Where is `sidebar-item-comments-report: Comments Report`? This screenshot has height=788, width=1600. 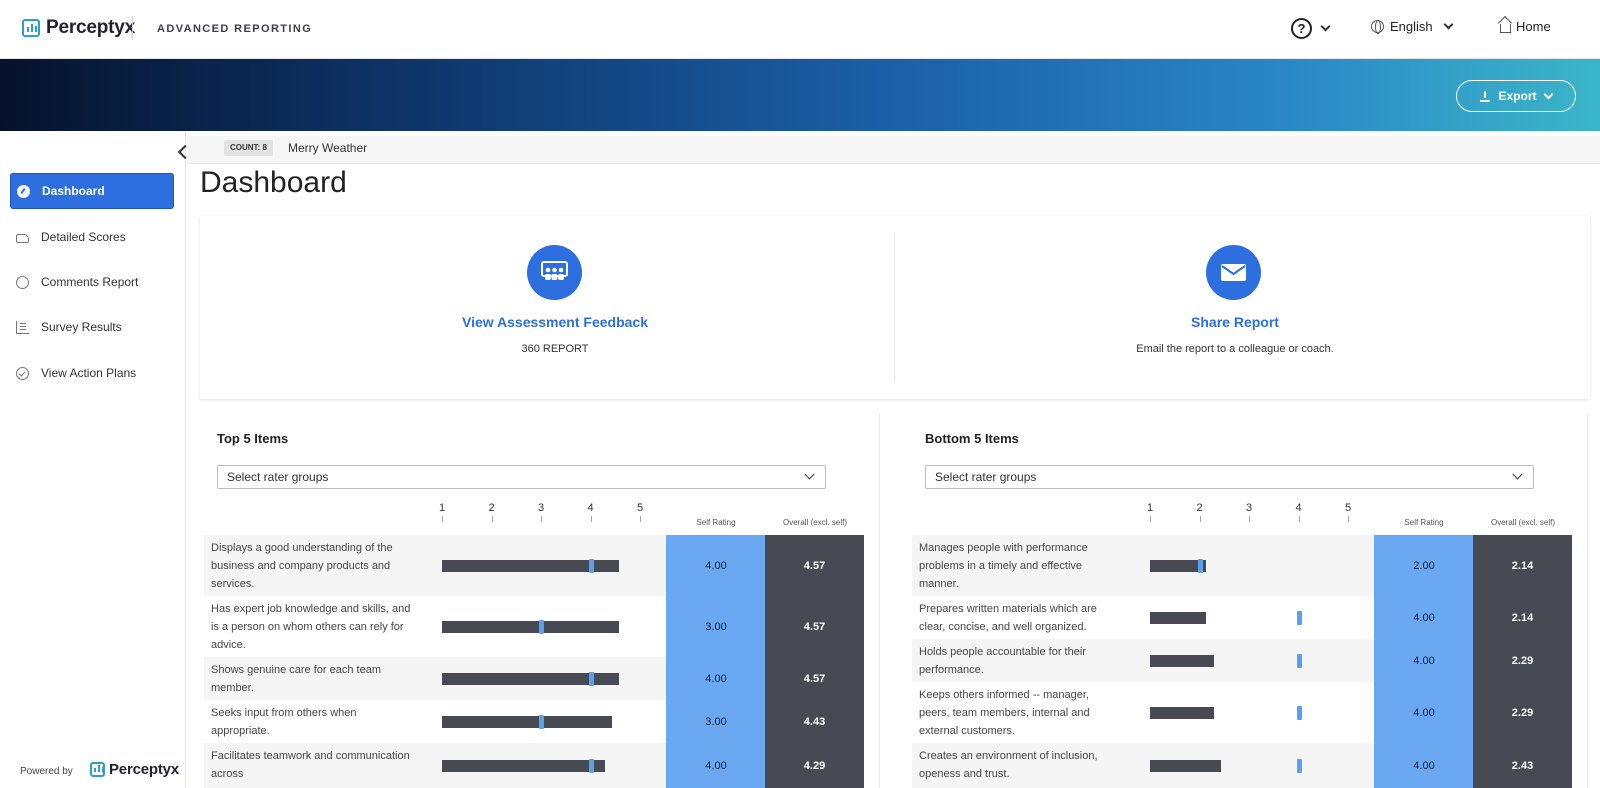 sidebar-item-comments-report: Comments Report is located at coordinates (92, 282).